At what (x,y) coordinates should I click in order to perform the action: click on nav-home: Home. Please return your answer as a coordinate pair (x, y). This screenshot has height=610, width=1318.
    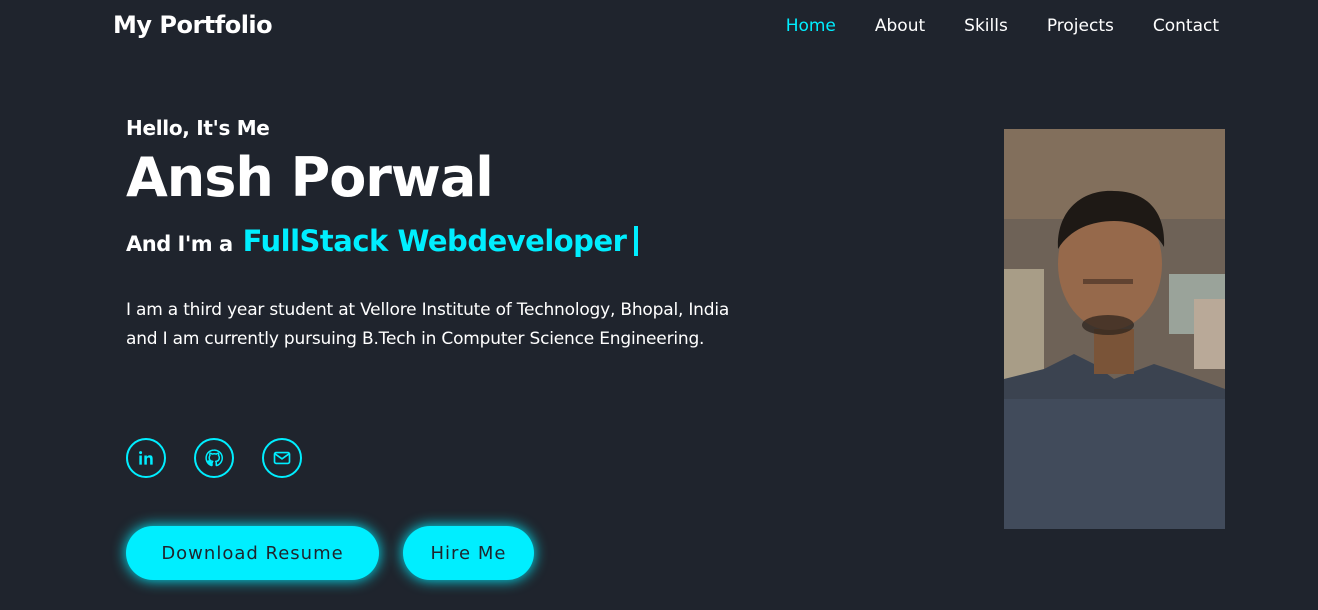
    Looking at the image, I should click on (811, 26).